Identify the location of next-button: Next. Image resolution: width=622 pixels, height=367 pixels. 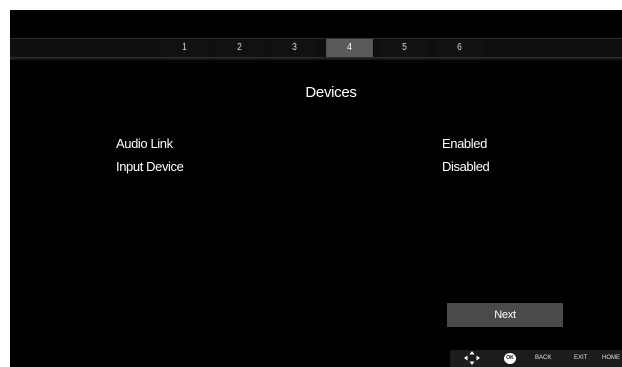
(505, 315).